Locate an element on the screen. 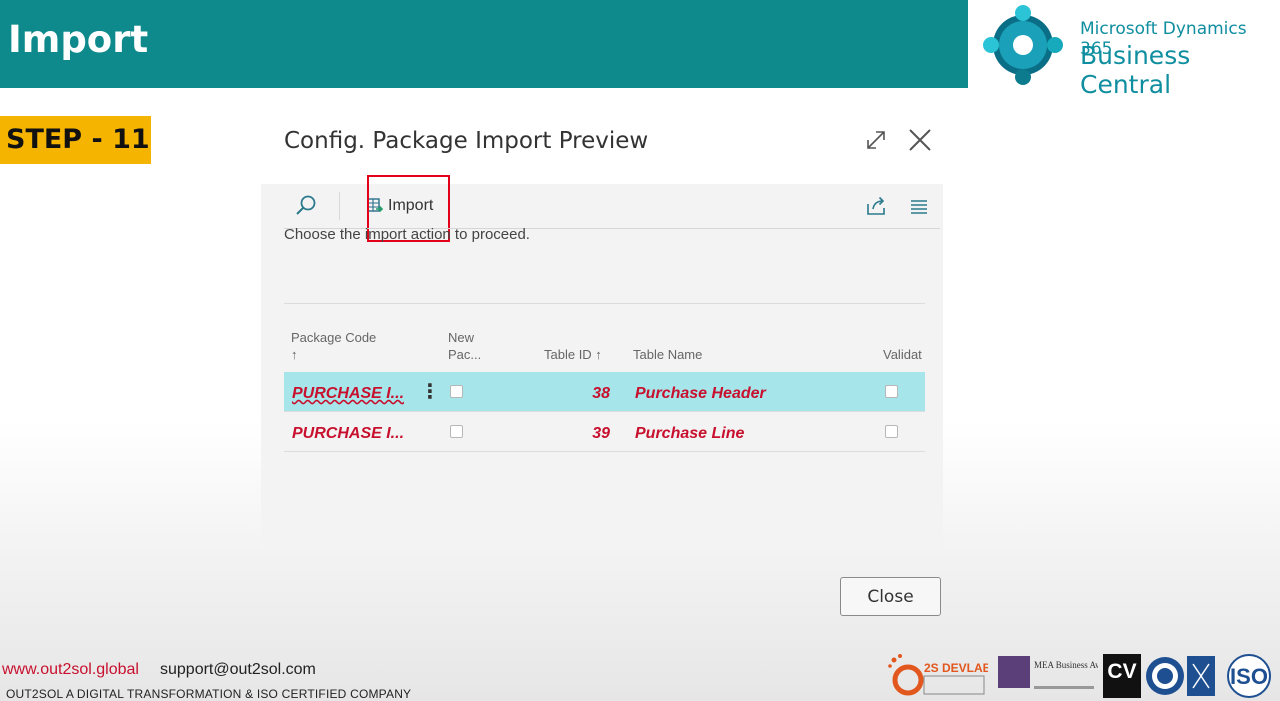 The image size is (1280, 701). table-id-cell: 39 is located at coordinates (601, 433).